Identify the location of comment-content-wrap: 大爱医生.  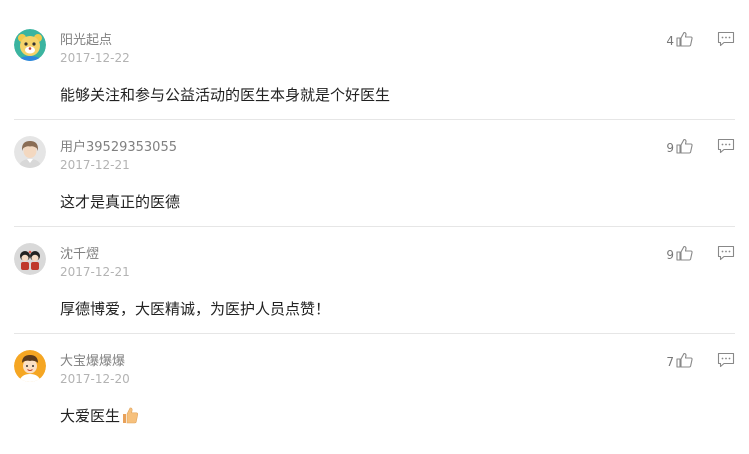
(99, 416).